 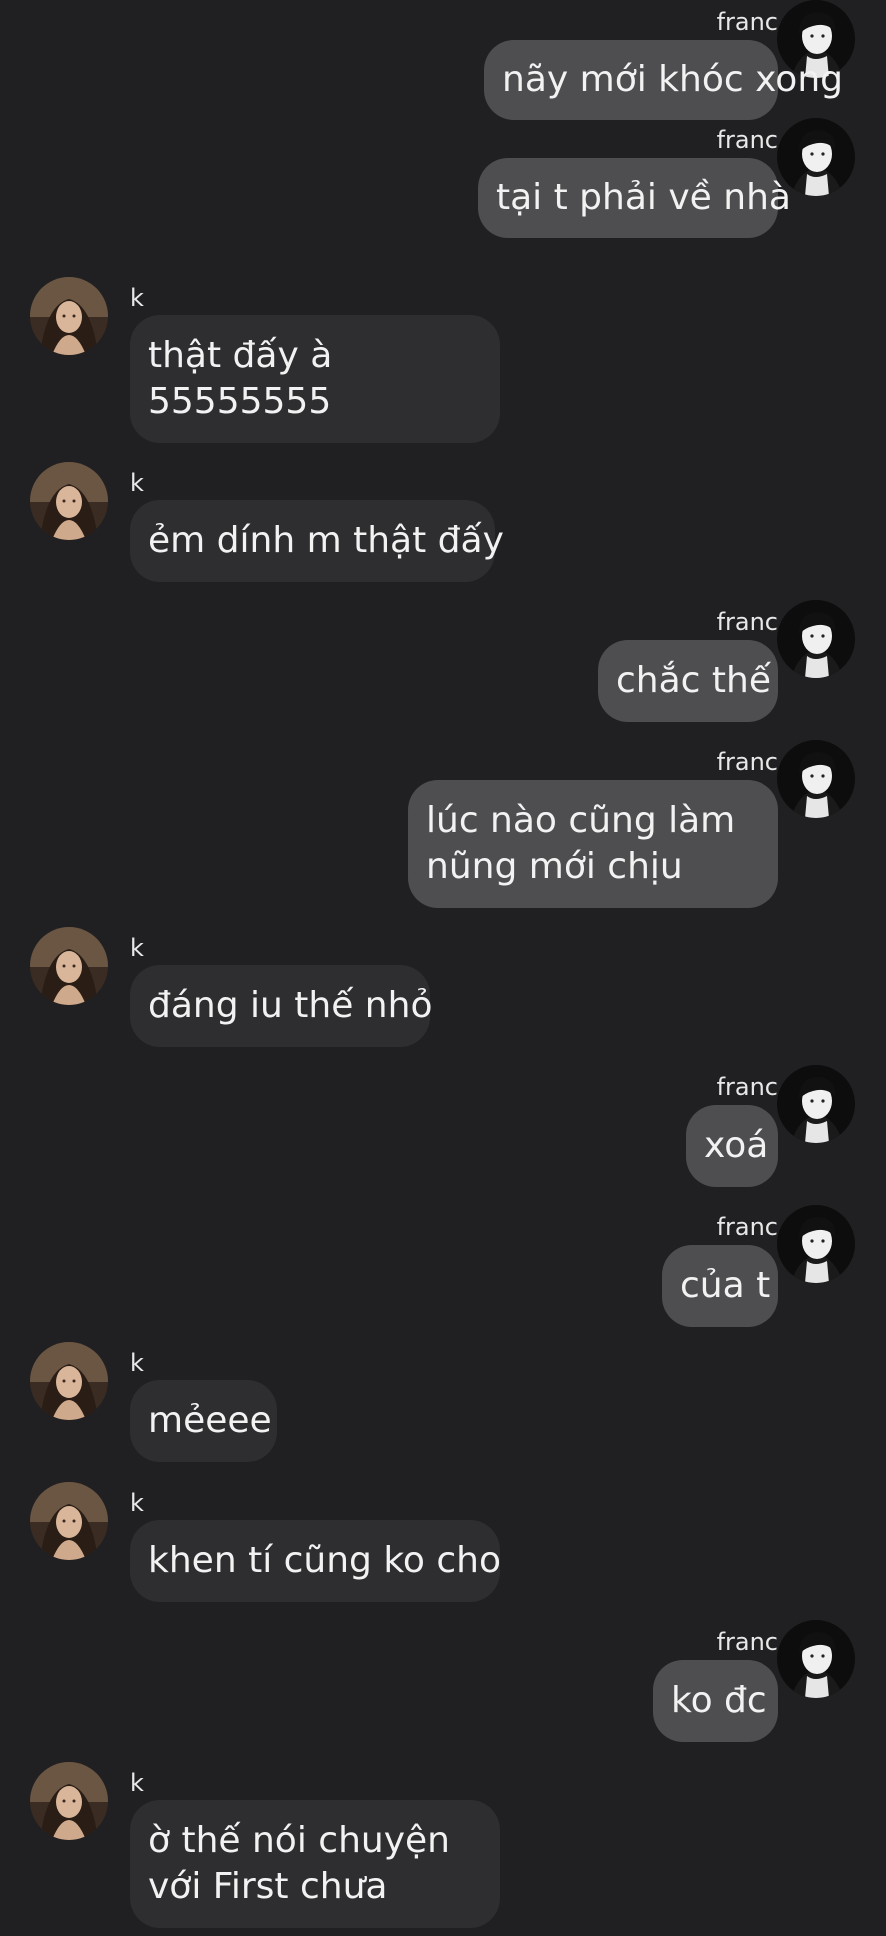 I want to click on message-bubble: ko đc, so click(x=715, y=1701).